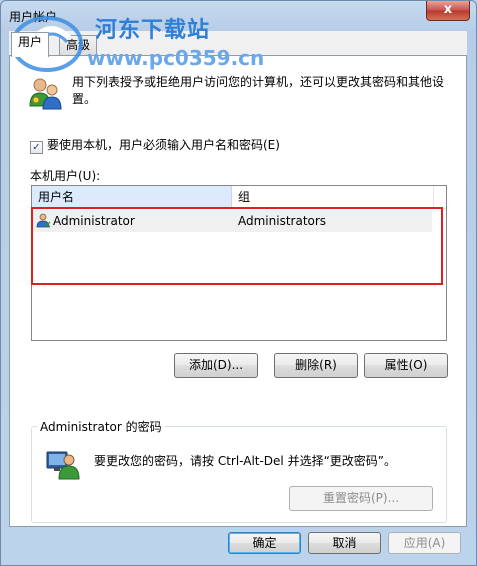 Image resolution: width=477 pixels, height=566 pixels. What do you see at coordinates (316, 365) in the screenshot?
I see `remove-user-button: 删除(R)` at bounding box center [316, 365].